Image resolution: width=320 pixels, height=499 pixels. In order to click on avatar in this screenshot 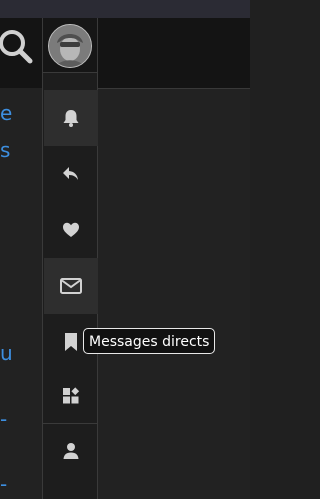, I will do `click(70, 46)`.